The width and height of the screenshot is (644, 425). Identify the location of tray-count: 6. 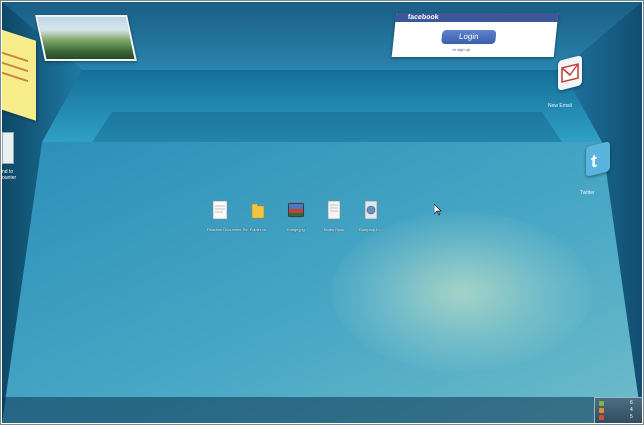
(631, 403).